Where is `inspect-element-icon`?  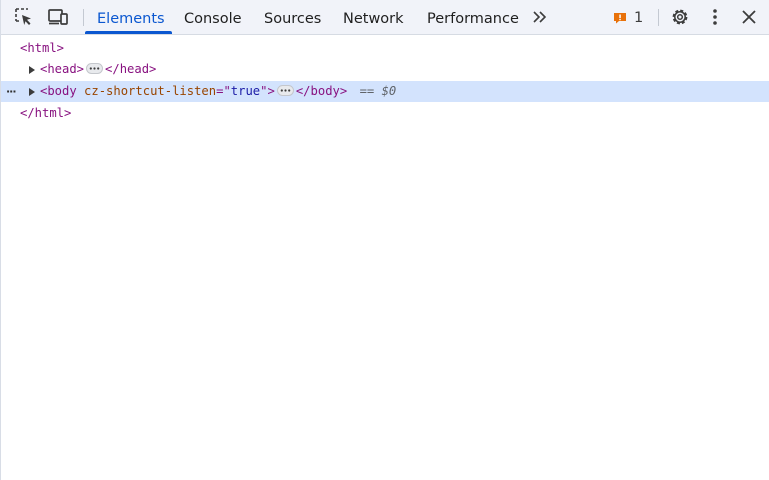
inspect-element-icon is located at coordinates (24, 17).